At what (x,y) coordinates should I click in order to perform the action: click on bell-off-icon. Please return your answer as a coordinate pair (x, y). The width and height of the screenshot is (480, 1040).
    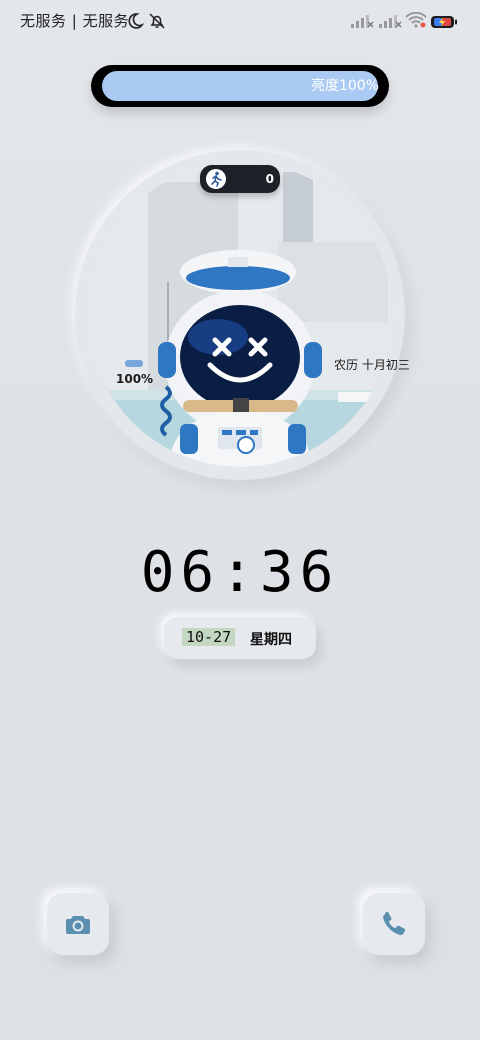
    Looking at the image, I should click on (157, 23).